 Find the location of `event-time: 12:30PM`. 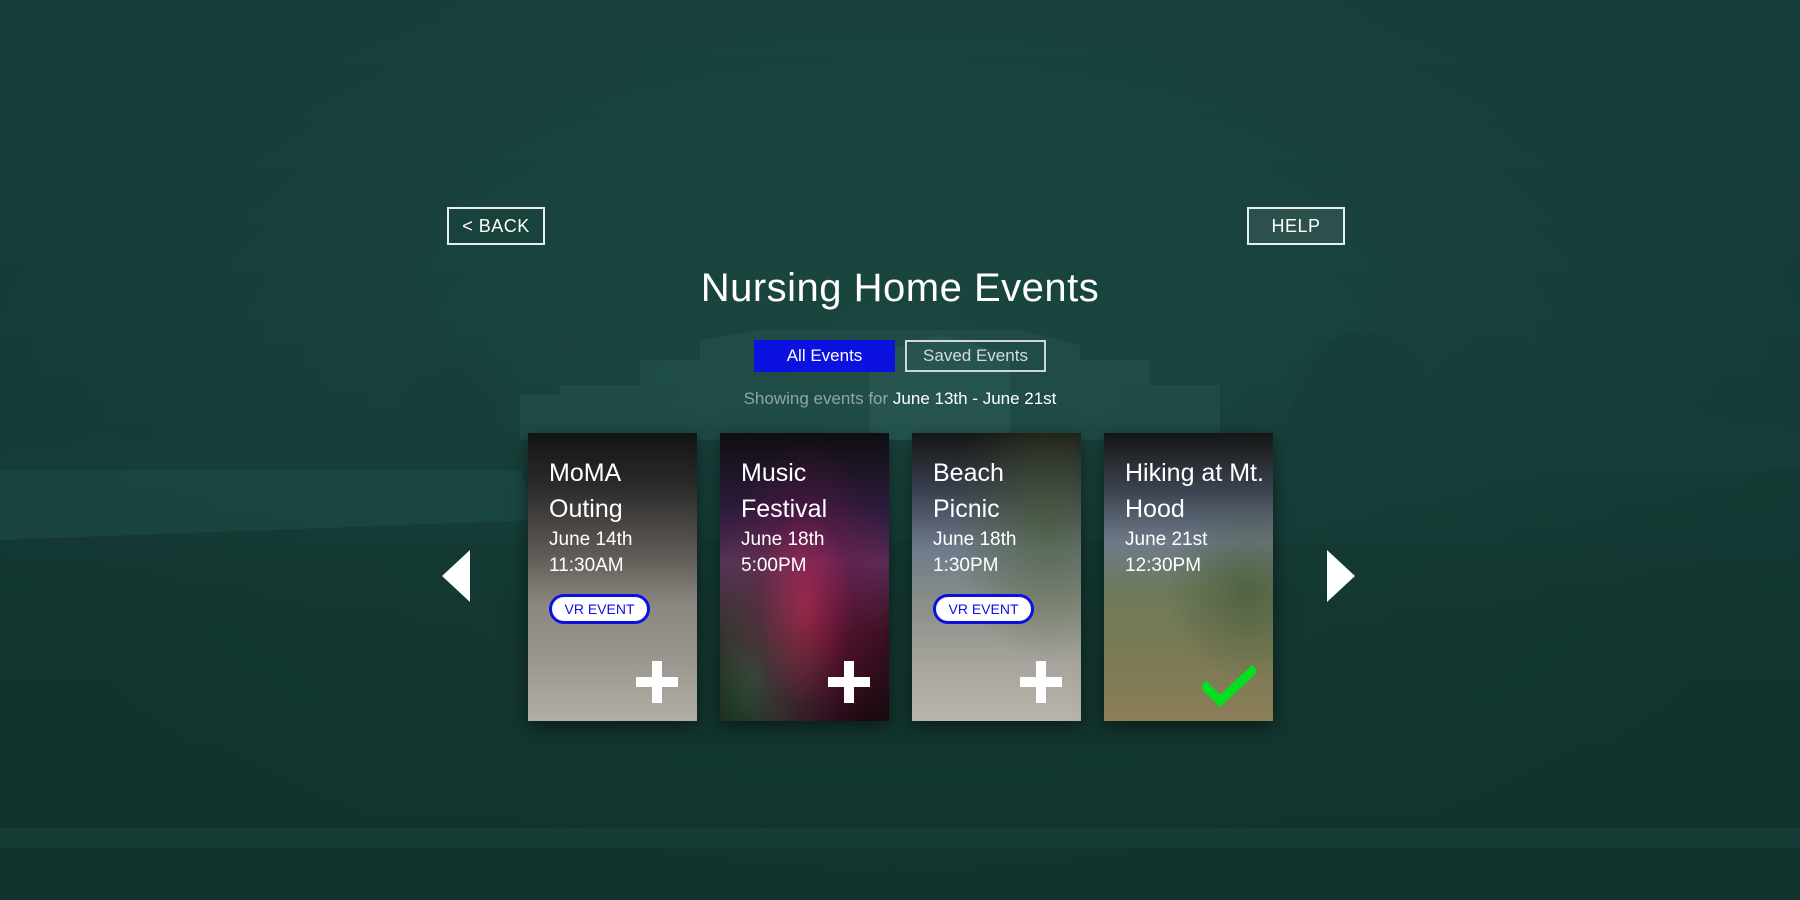

event-time: 12:30PM is located at coordinates (1163, 565).